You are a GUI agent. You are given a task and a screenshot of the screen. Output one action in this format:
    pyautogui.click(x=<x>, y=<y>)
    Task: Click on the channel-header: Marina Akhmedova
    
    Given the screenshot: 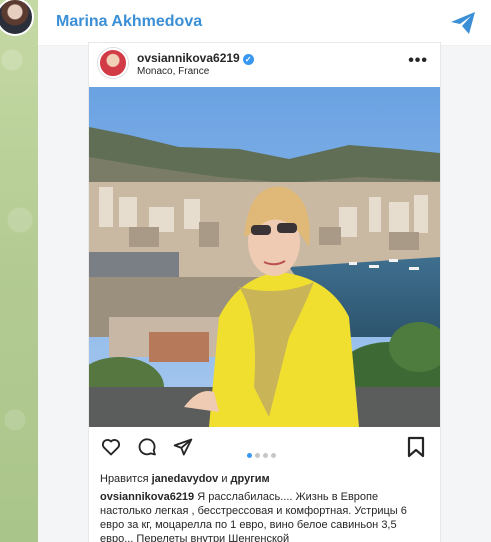 What is the action you would take?
    pyautogui.click(x=264, y=23)
    